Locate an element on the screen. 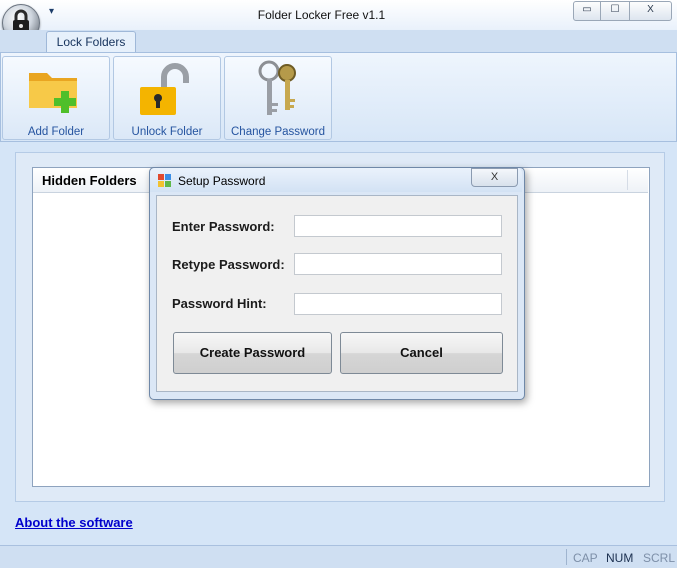 The height and width of the screenshot is (568, 677). caps-lock-indicator: CAP is located at coordinates (585, 558).